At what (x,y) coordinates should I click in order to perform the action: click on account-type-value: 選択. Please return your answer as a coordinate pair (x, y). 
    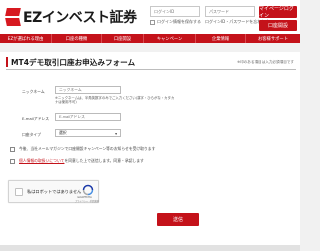
    Looking at the image, I should click on (63, 132).